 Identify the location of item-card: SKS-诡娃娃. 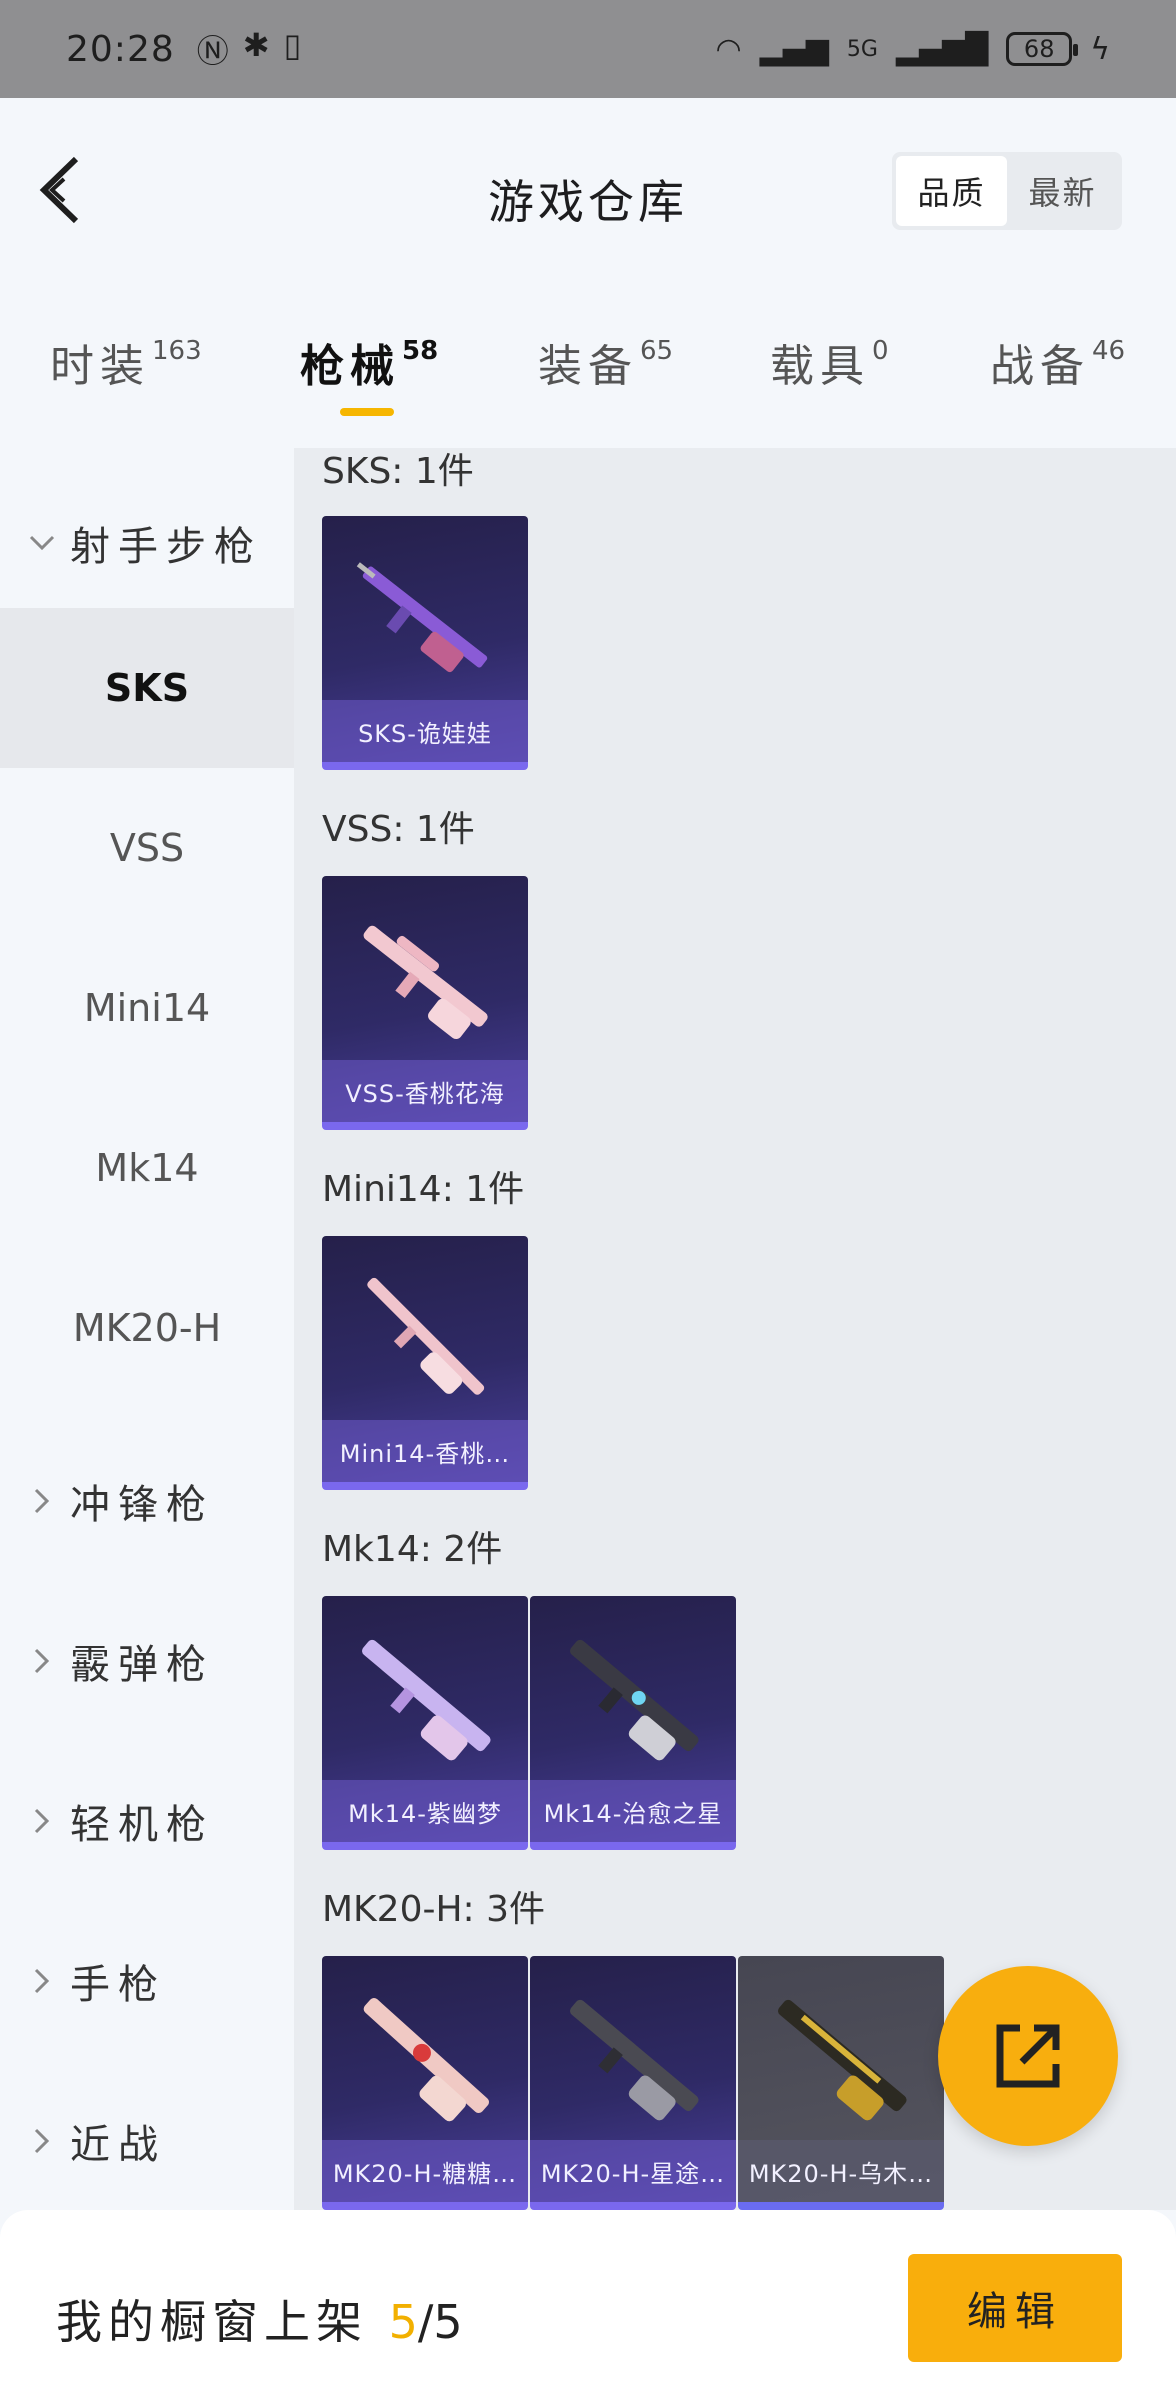
(425, 643).